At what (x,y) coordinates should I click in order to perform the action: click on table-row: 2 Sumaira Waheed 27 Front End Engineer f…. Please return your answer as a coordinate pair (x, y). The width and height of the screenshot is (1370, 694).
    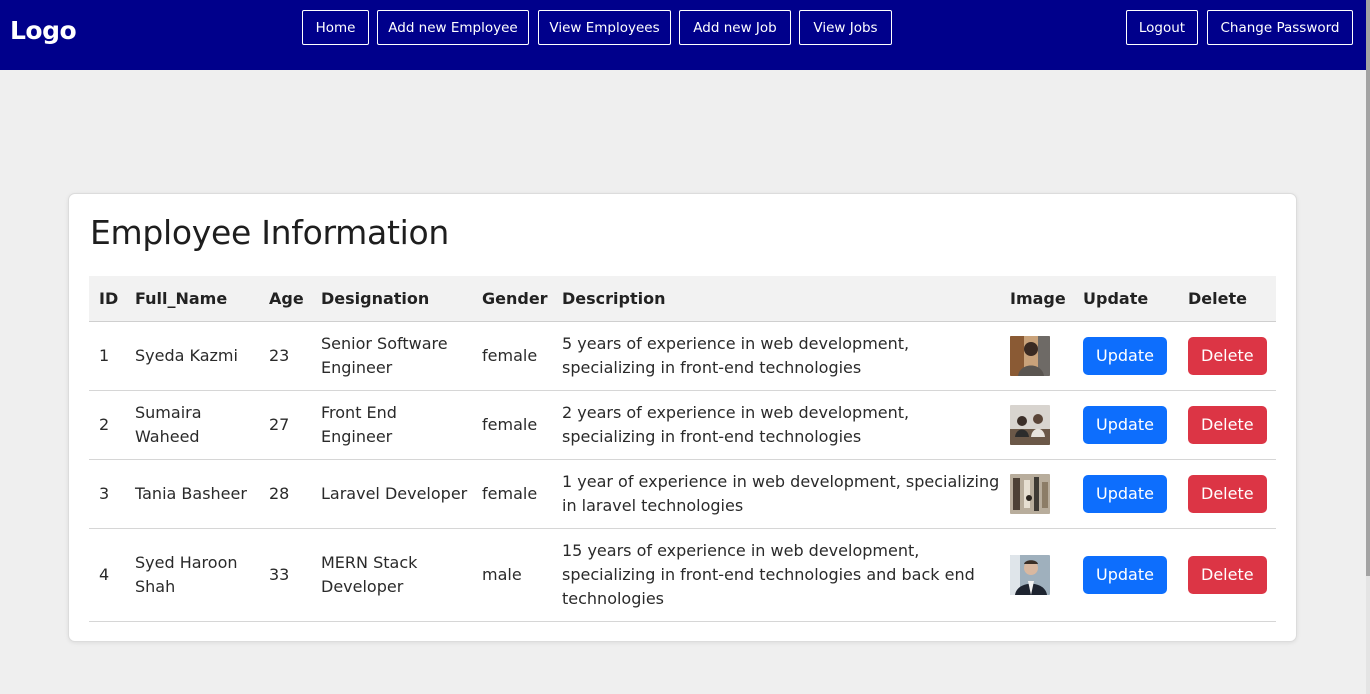
    Looking at the image, I should click on (682, 425).